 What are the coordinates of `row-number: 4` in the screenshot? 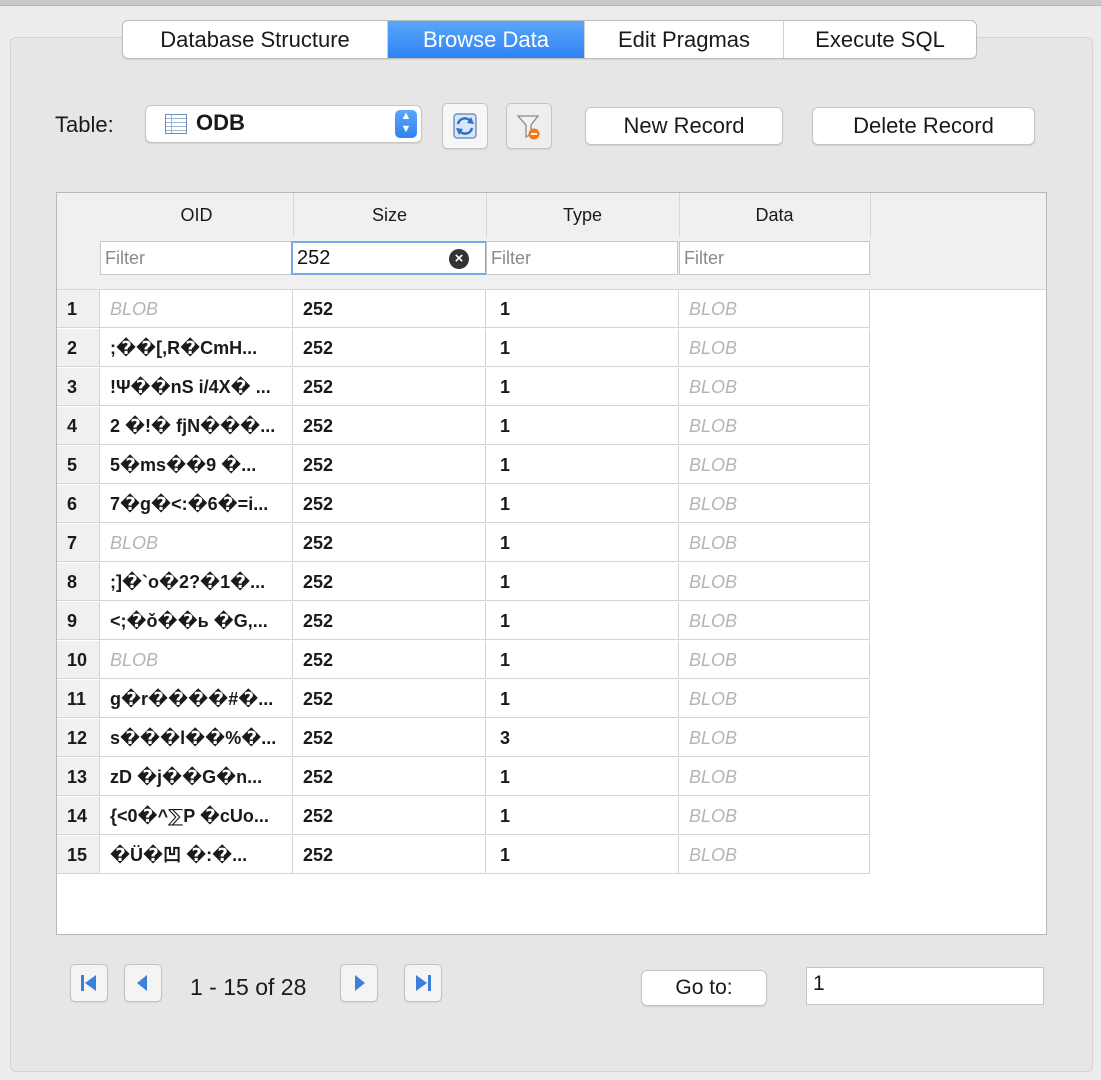 It's located at (78, 426).